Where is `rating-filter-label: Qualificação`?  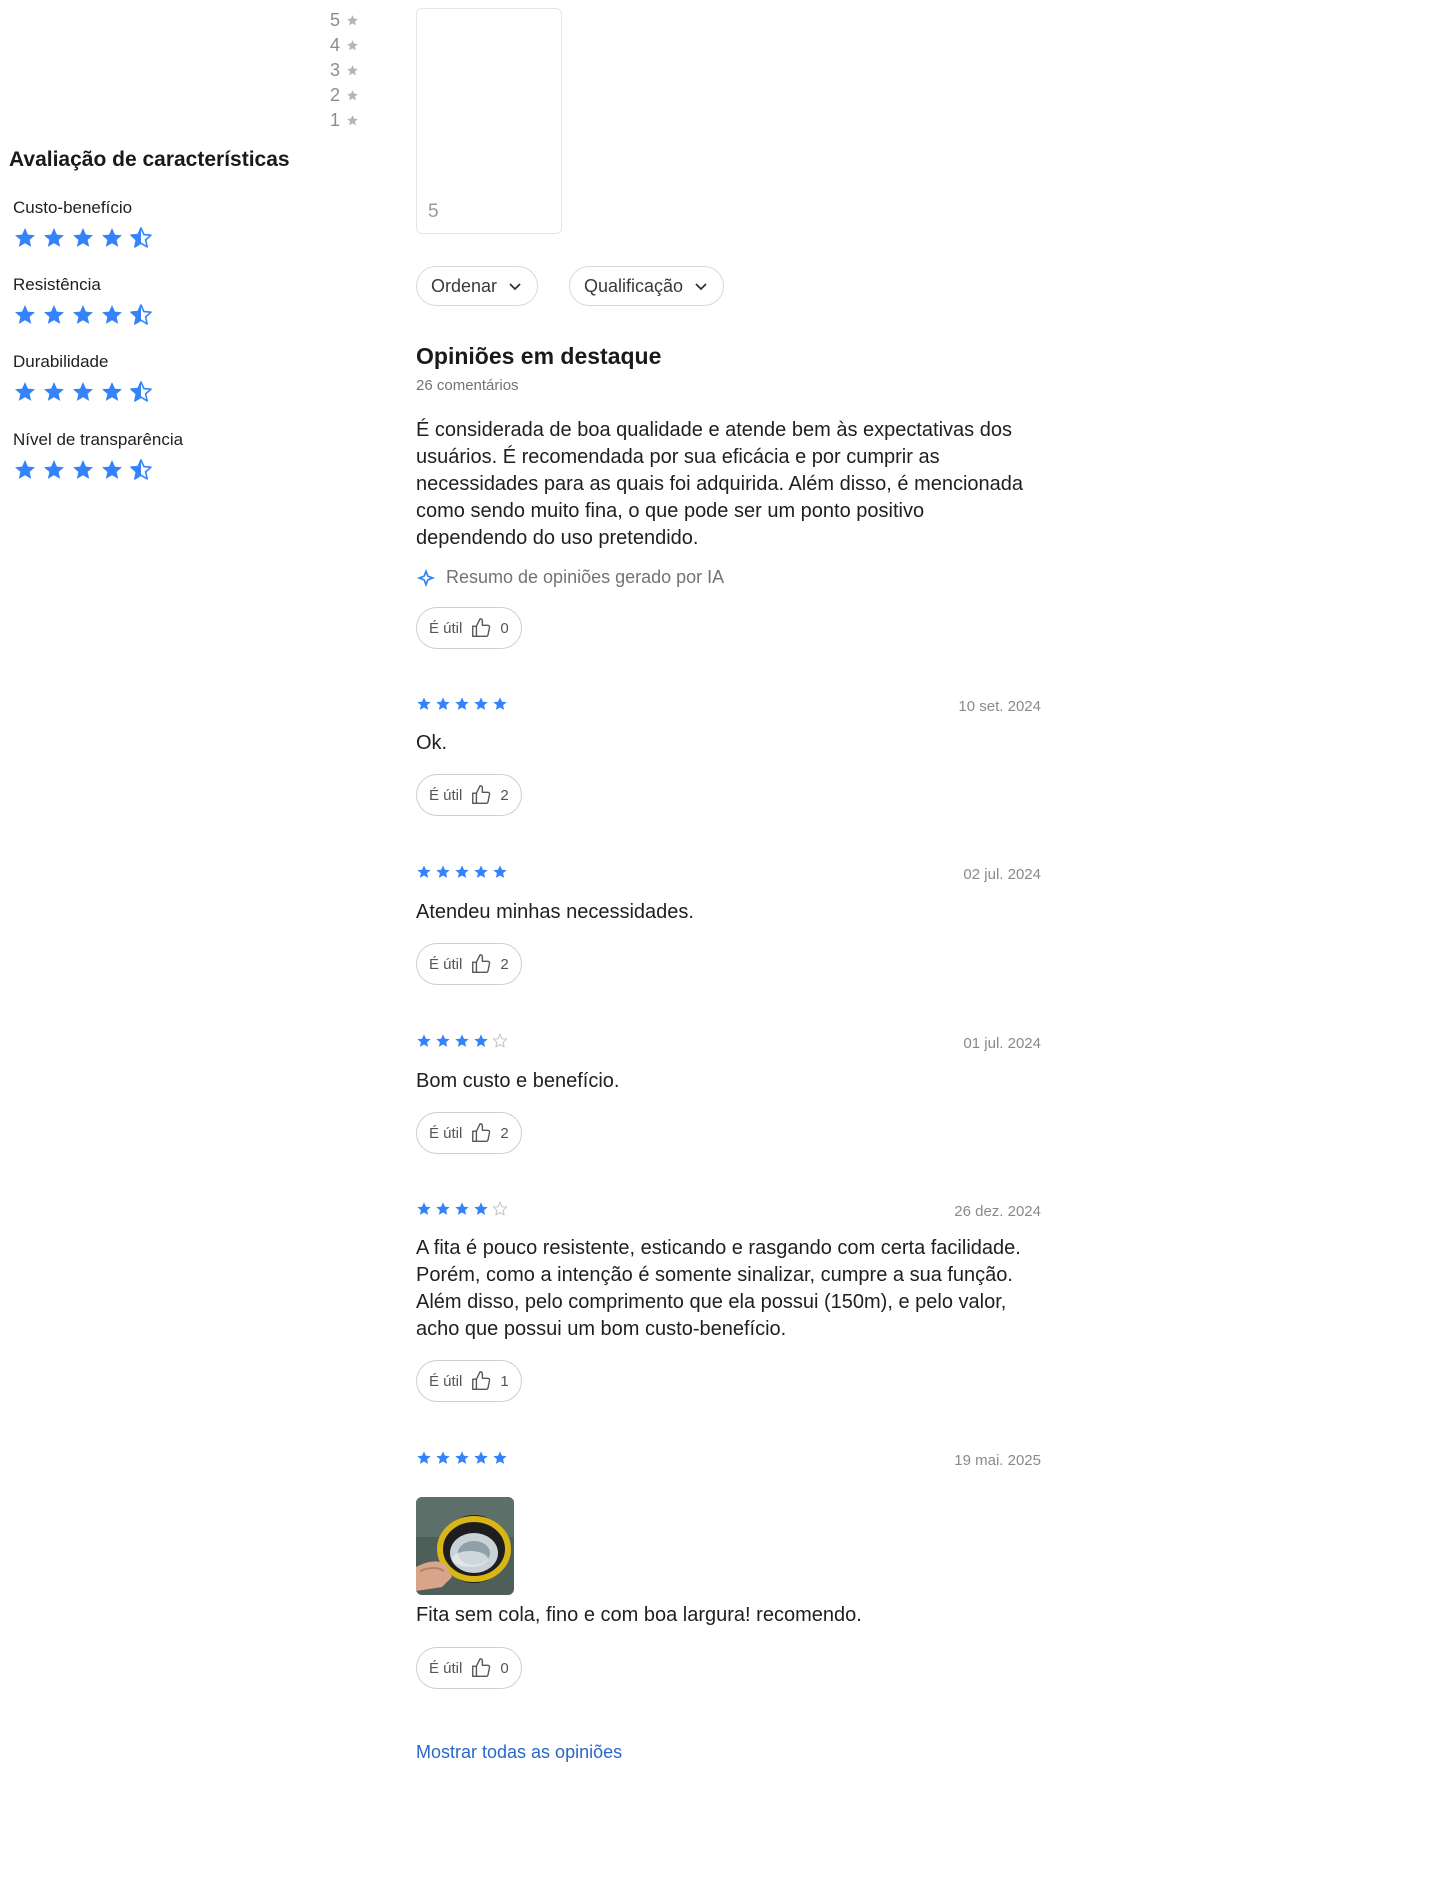 rating-filter-label: Qualificação is located at coordinates (634, 285).